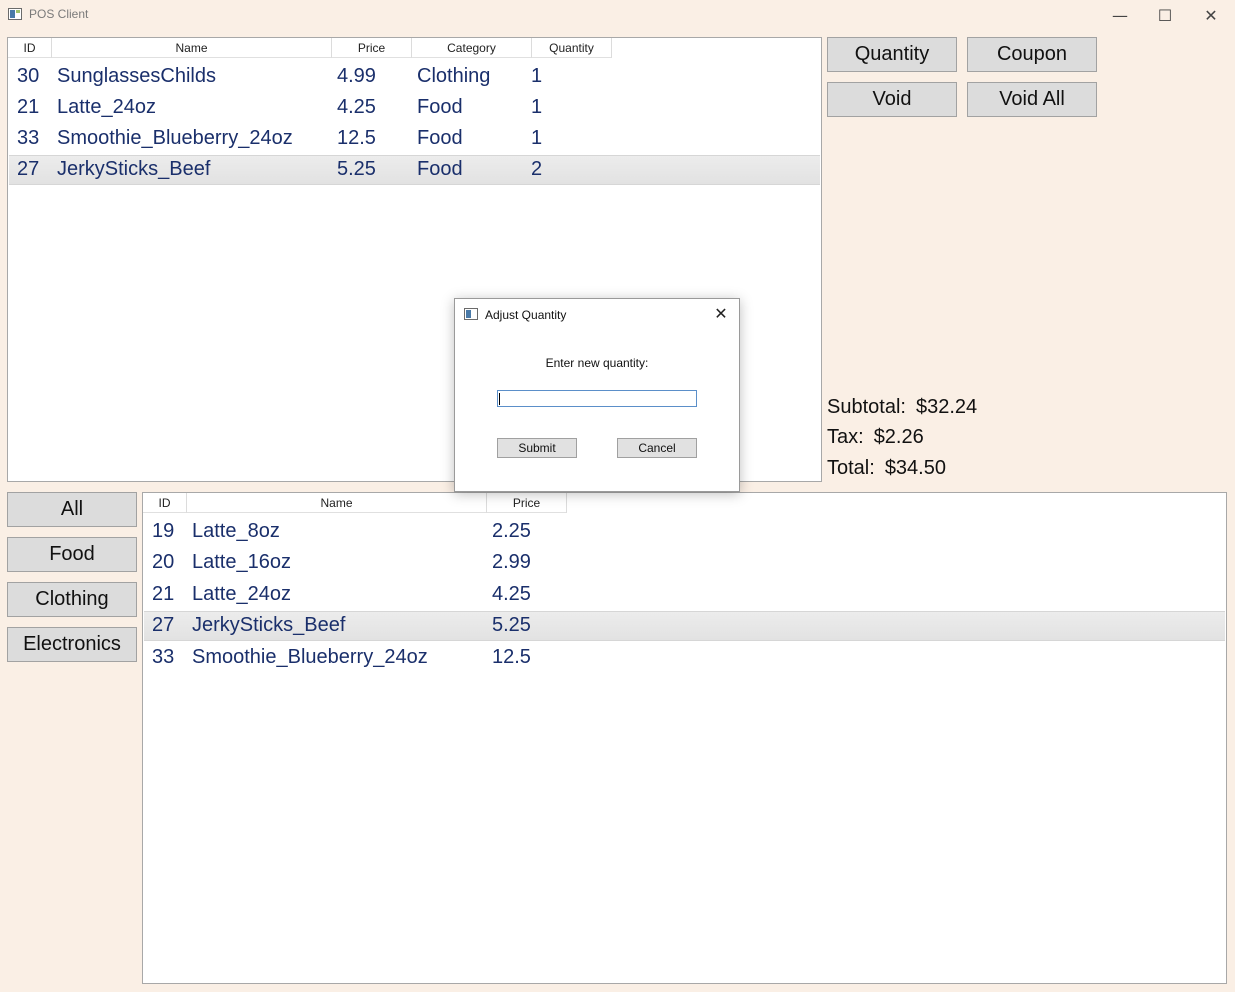 This screenshot has width=1235, height=992. Describe the element at coordinates (684, 657) in the screenshot. I see `product-row: 33 Smoothie_Blueberry_24oz 12.5` at that location.